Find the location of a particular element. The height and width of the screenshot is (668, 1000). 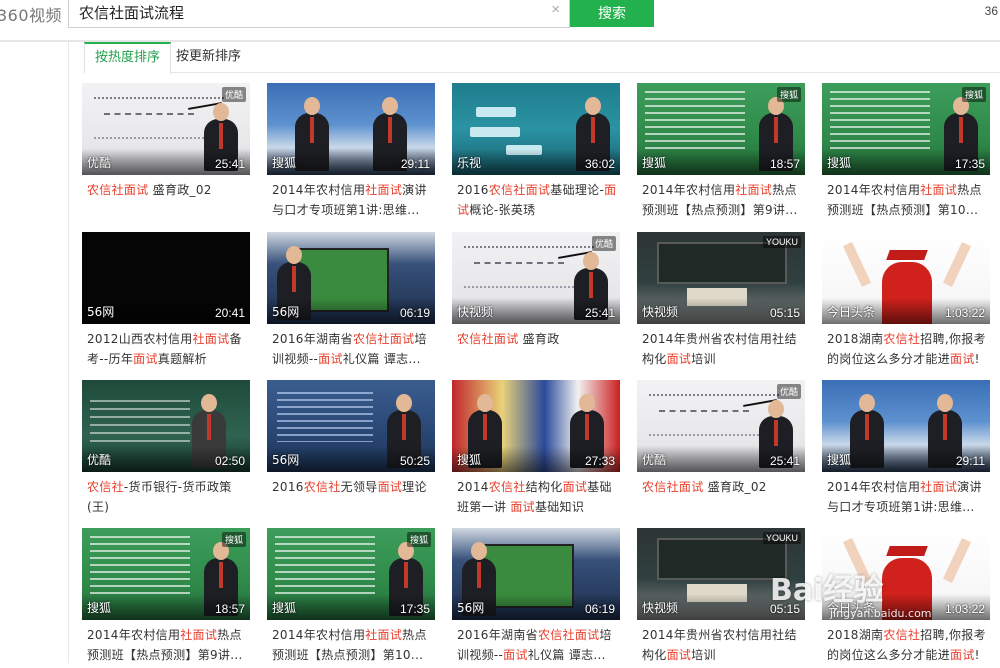

video-duration: 50:25 is located at coordinates (414, 461).